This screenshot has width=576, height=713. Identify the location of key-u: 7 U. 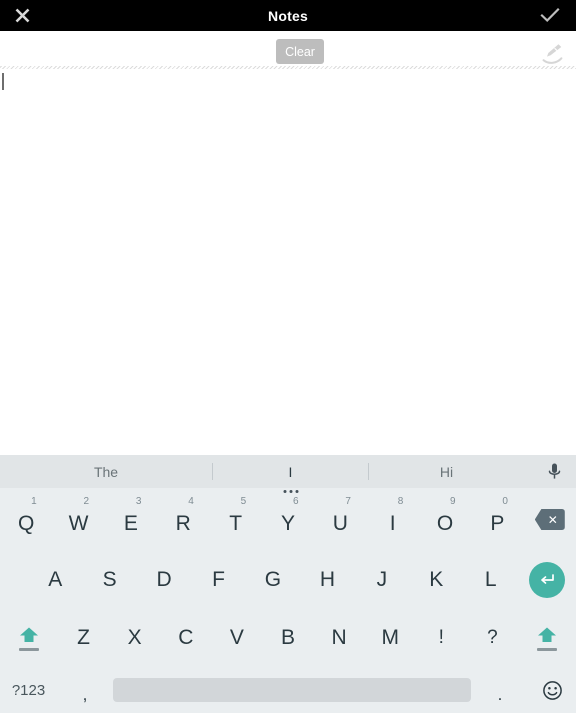
(340, 519).